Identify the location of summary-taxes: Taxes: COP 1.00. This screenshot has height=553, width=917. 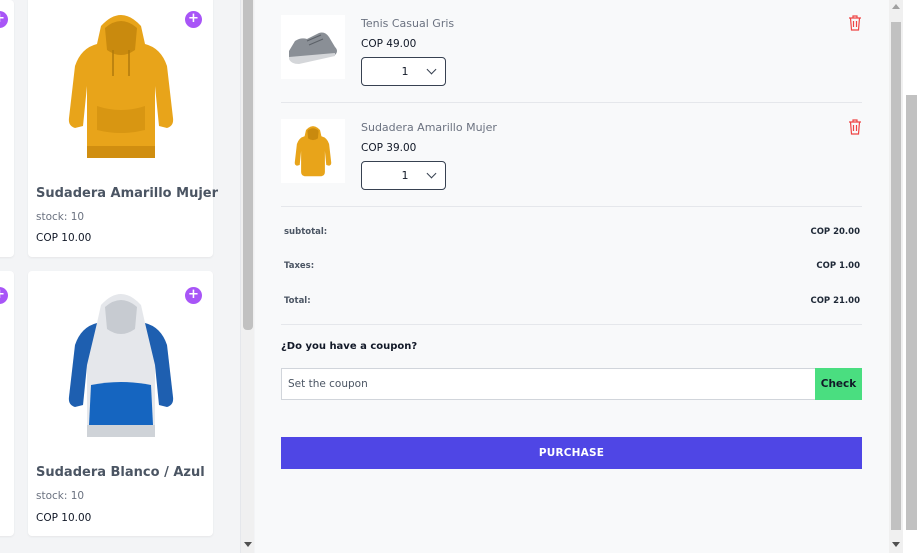
(571, 268).